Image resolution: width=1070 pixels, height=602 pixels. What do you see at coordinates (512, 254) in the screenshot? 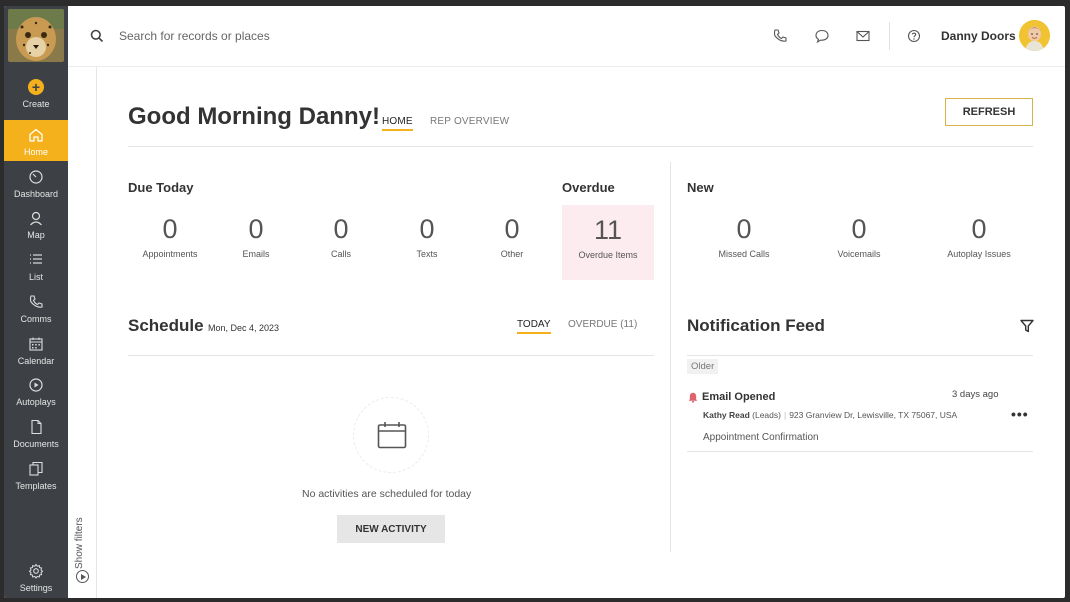
I see `stat-label: Other` at bounding box center [512, 254].